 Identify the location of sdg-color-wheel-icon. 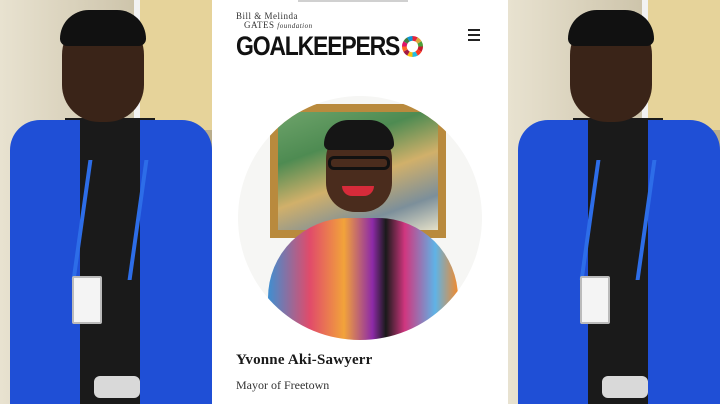
(413, 46).